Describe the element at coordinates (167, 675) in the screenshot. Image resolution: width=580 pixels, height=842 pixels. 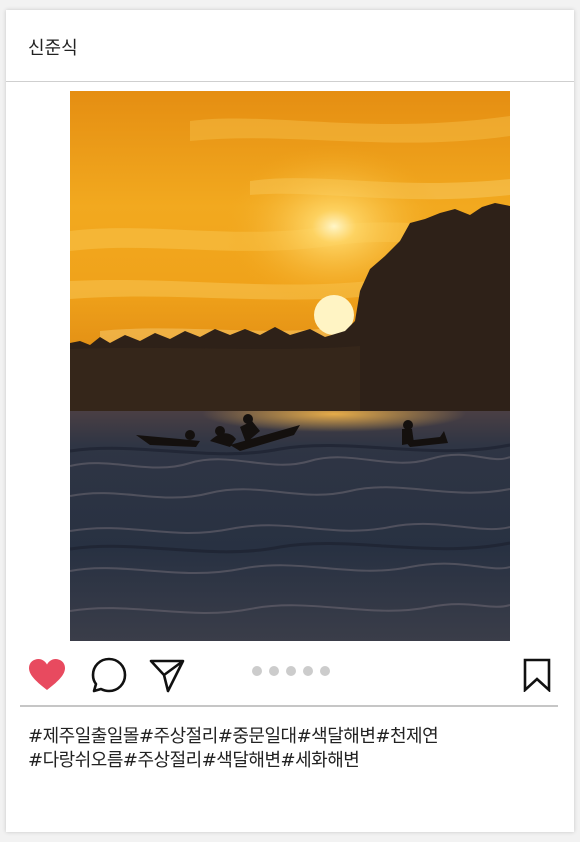
I see `send-icon` at that location.